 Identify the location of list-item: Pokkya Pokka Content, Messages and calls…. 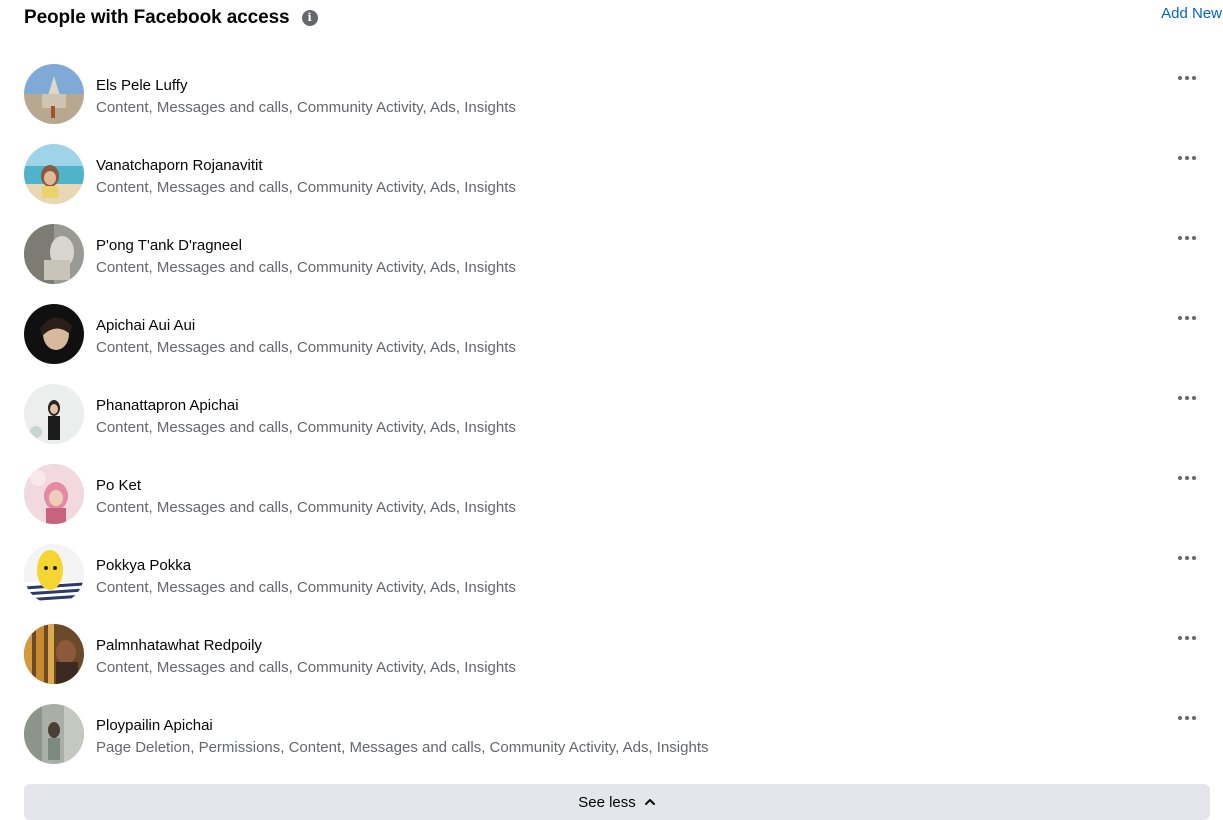
(611, 584).